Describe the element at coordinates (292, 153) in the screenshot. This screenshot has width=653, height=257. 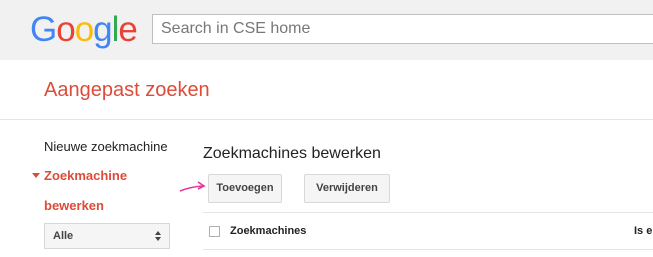
I see `section-title: Zoekmachines bewerken` at that location.